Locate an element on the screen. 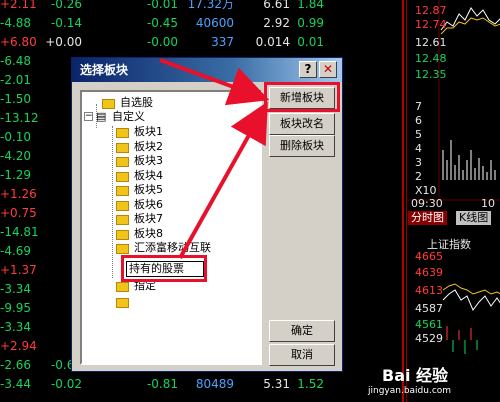 The height and width of the screenshot is (402, 500). vol-tick-1: 7 is located at coordinates (418, 106).